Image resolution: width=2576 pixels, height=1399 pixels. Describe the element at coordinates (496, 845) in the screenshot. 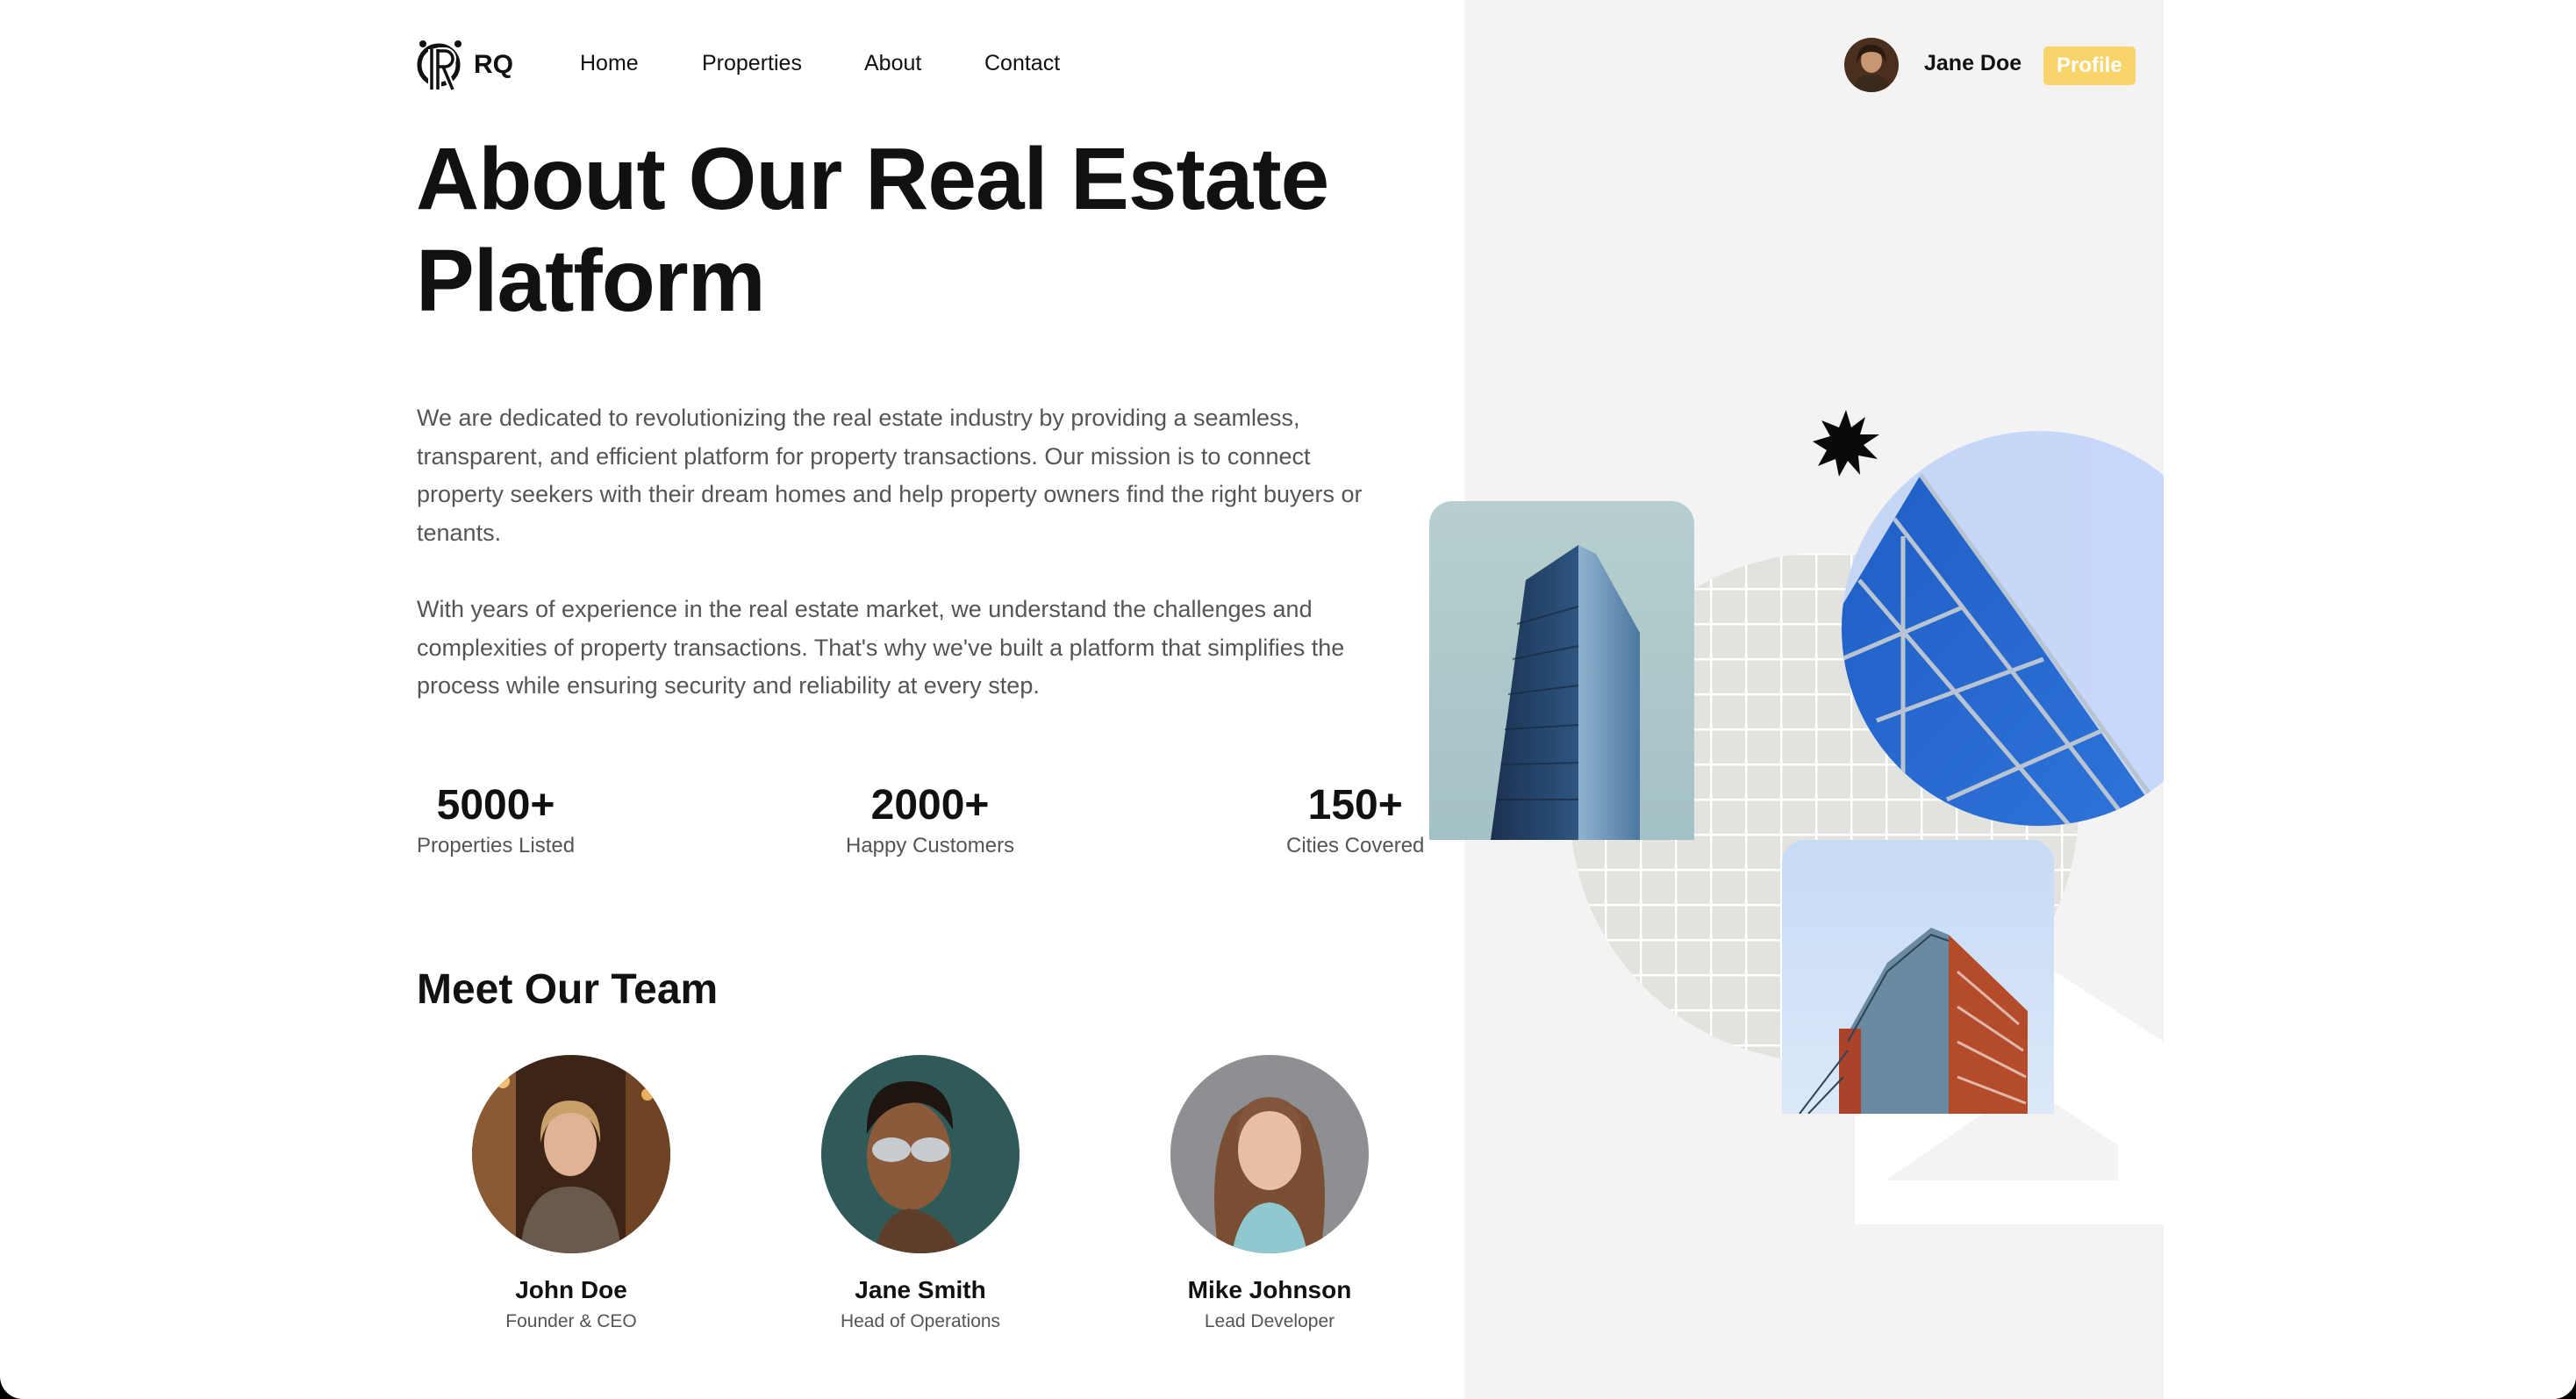

I see `stat-label: Properties Listed` at that location.